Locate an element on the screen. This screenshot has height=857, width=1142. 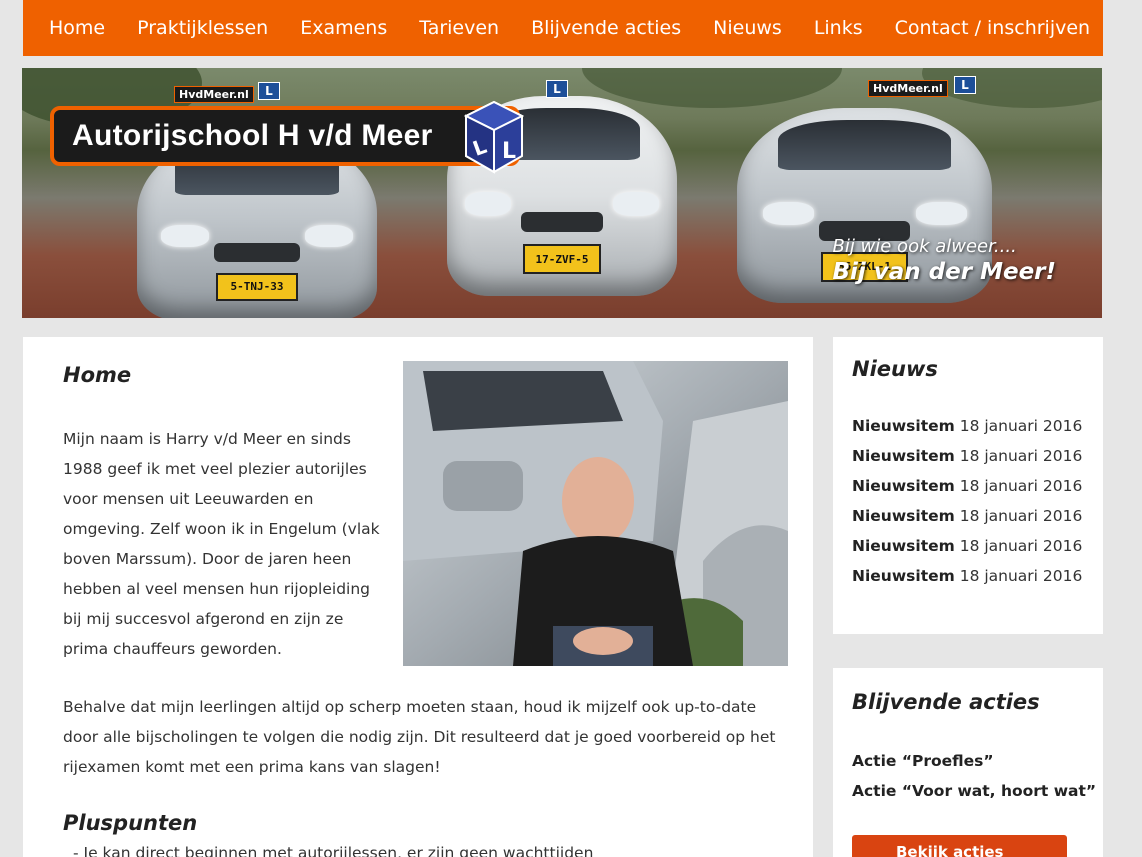
actie-item-voor-wat: Actie “Voor wat, hoort wat” is located at coordinates (974, 791).